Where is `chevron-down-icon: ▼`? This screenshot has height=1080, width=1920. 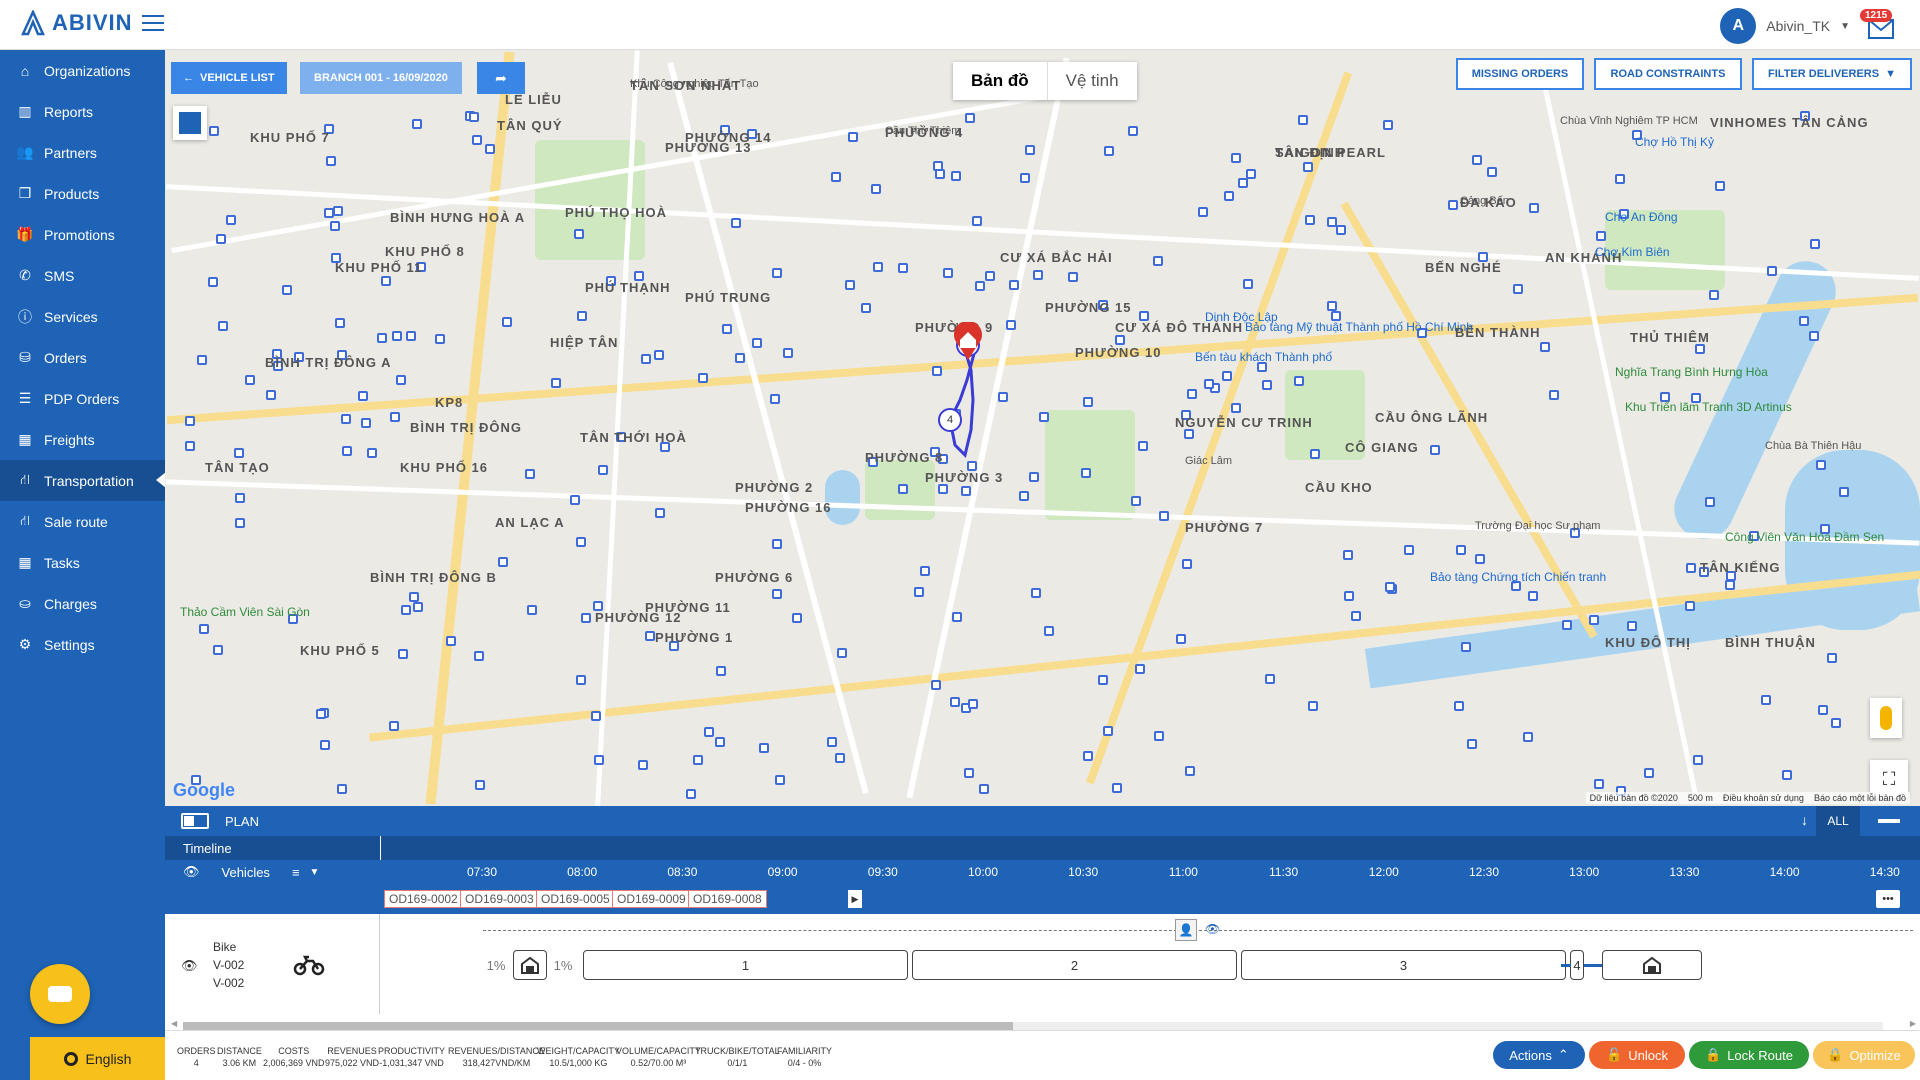
chevron-down-icon: ▼ is located at coordinates (1845, 26).